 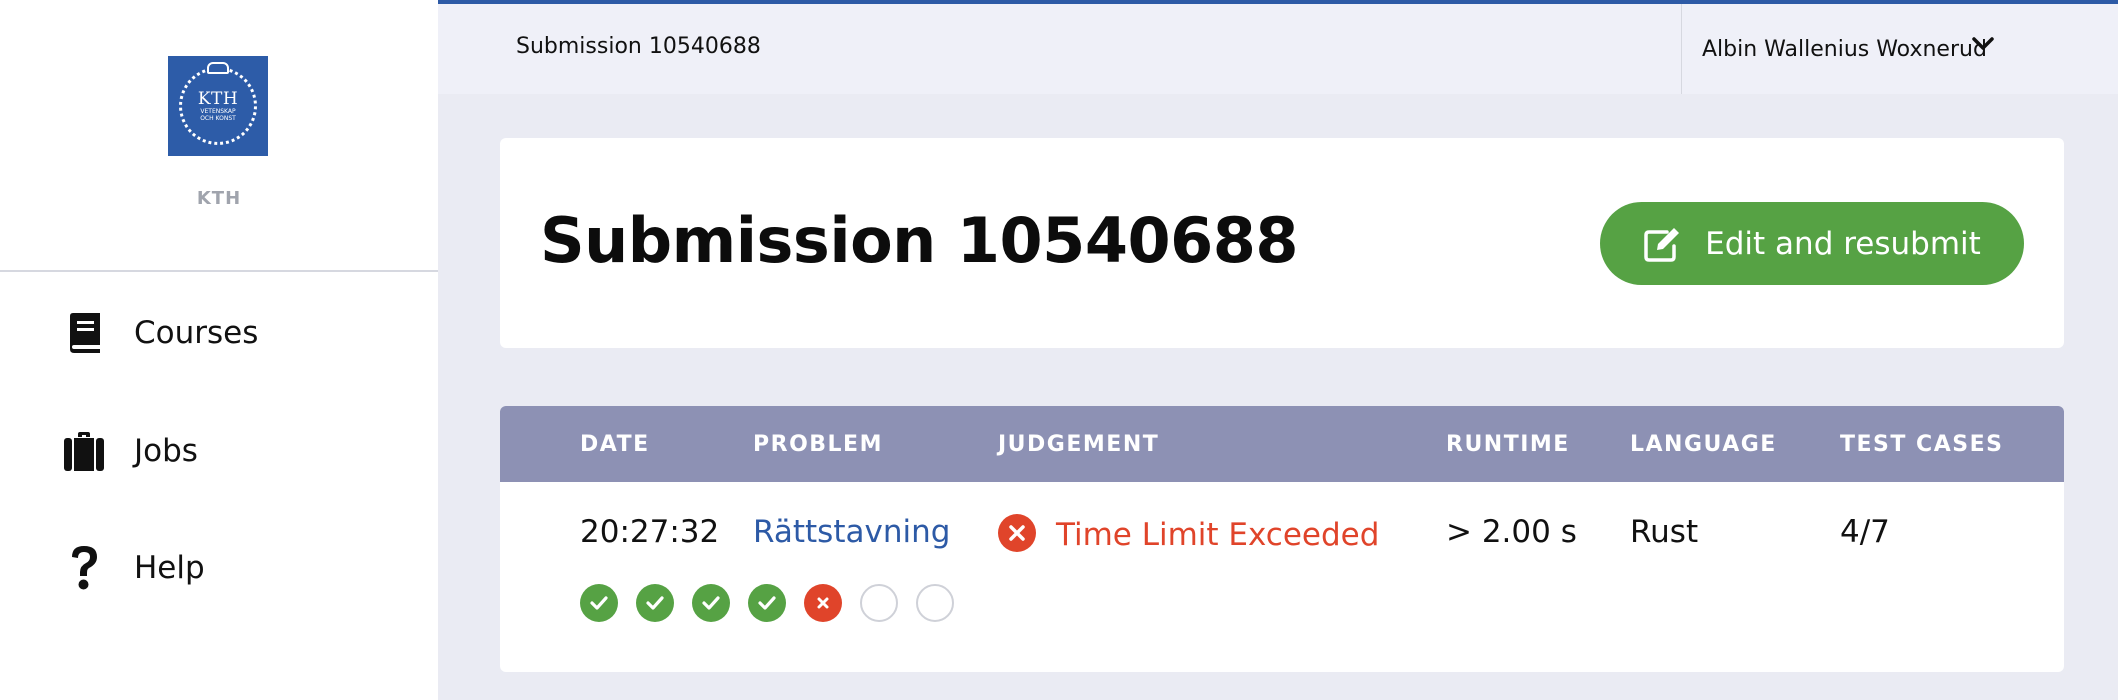 I want to click on breadcrumb-title: Submission 10540688, so click(x=638, y=46).